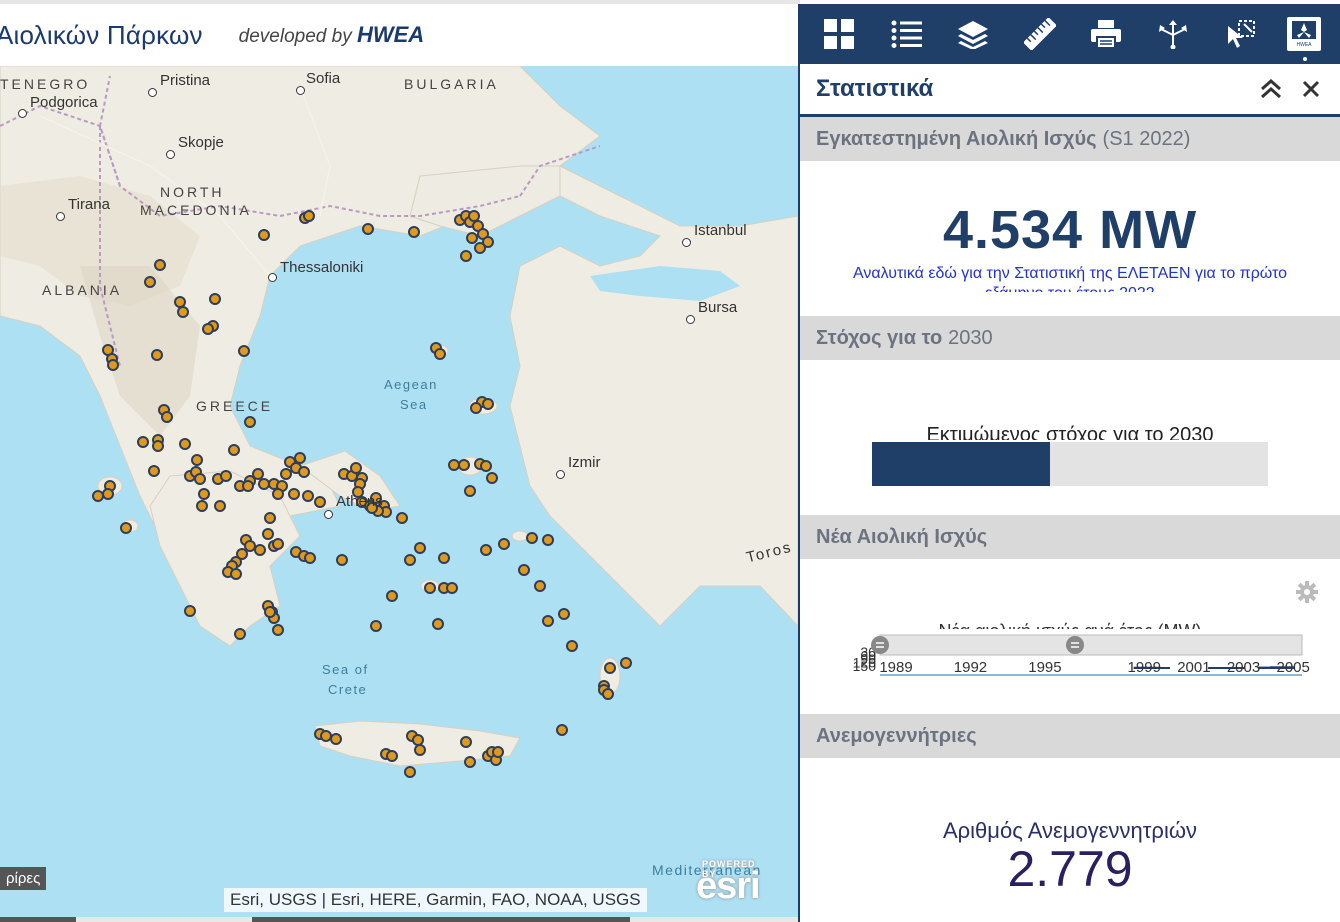 This screenshot has height=922, width=1340. I want to click on measure-button, so click(1040, 34).